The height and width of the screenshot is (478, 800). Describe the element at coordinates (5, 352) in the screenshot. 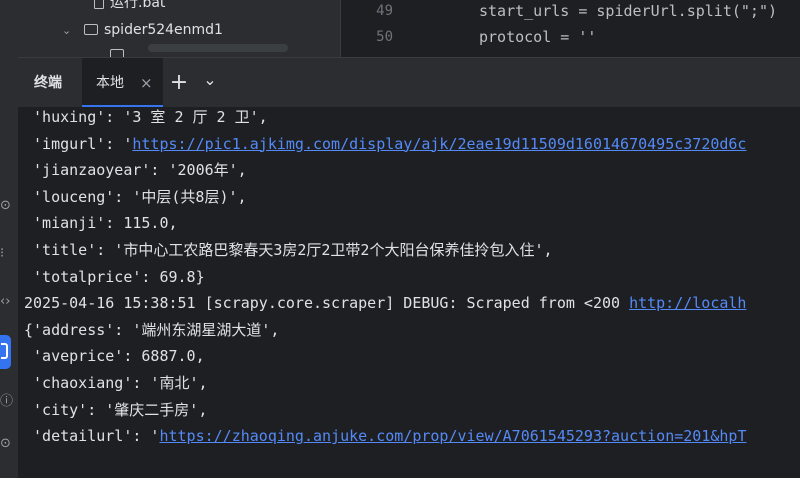

I see `terminal-icon` at that location.